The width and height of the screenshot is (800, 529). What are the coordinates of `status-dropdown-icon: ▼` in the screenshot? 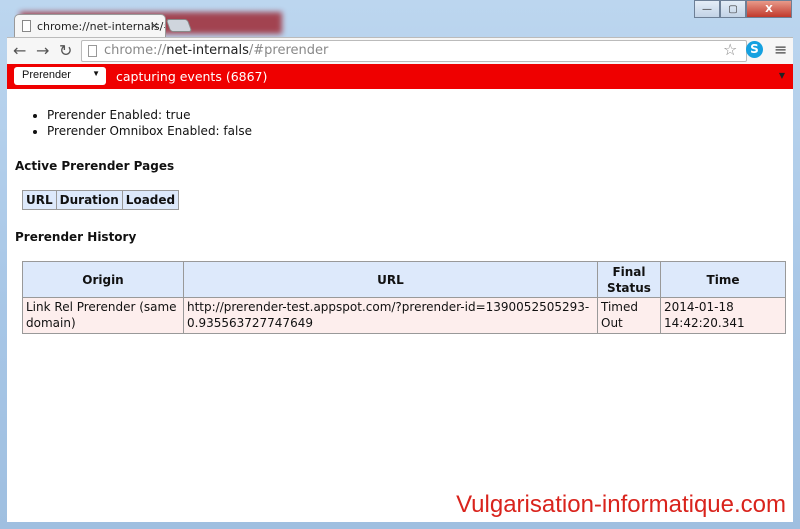 It's located at (782, 75).